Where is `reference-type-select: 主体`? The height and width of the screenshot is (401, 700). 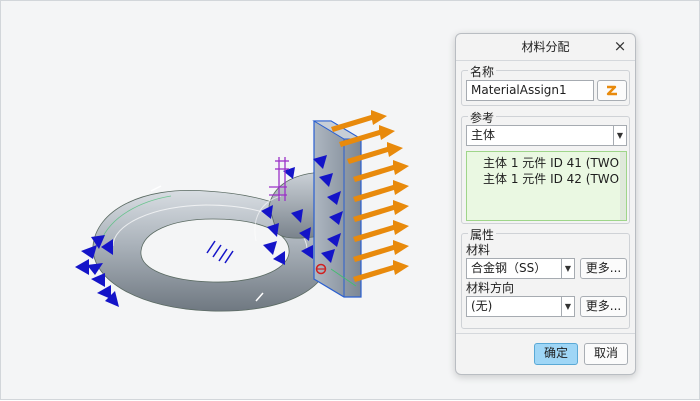 reference-type-select: 主体 is located at coordinates (540, 135).